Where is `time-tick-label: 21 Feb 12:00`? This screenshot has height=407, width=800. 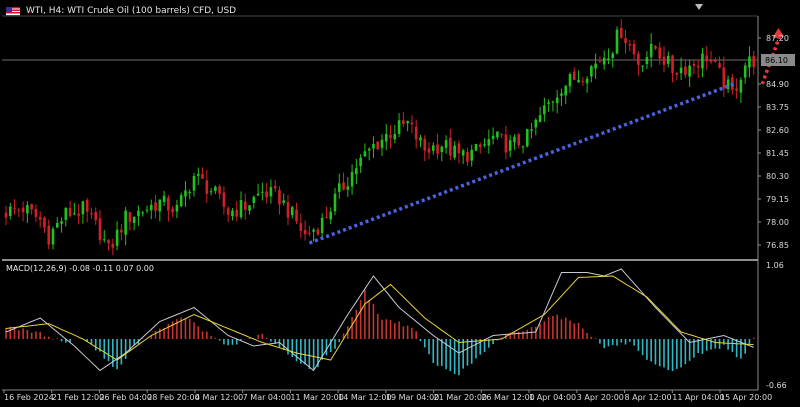
time-tick-label: 21 Feb 12:00 is located at coordinates (78, 397).